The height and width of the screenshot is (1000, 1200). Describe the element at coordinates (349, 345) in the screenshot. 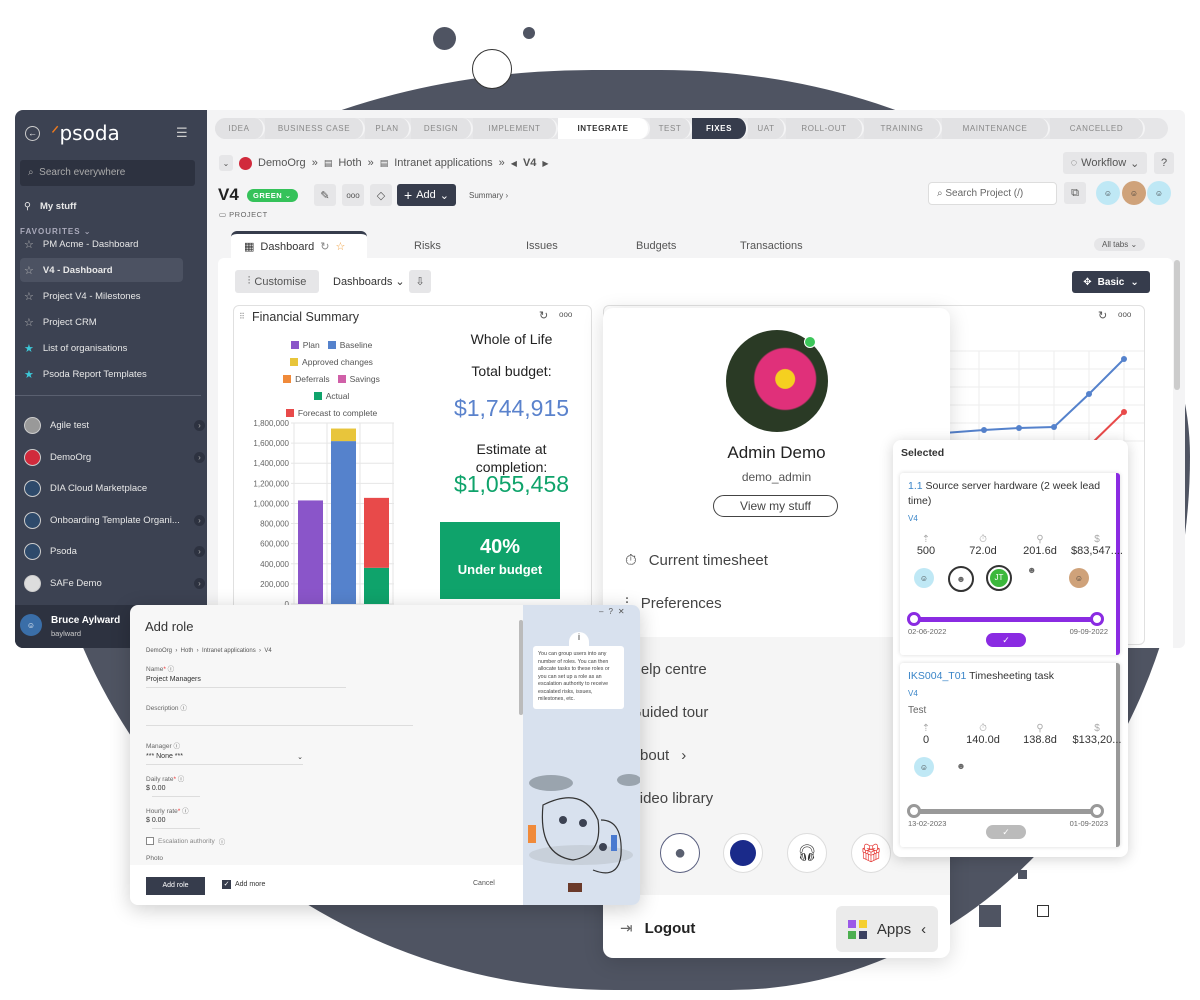

I see `legend-item: Baseline` at that location.